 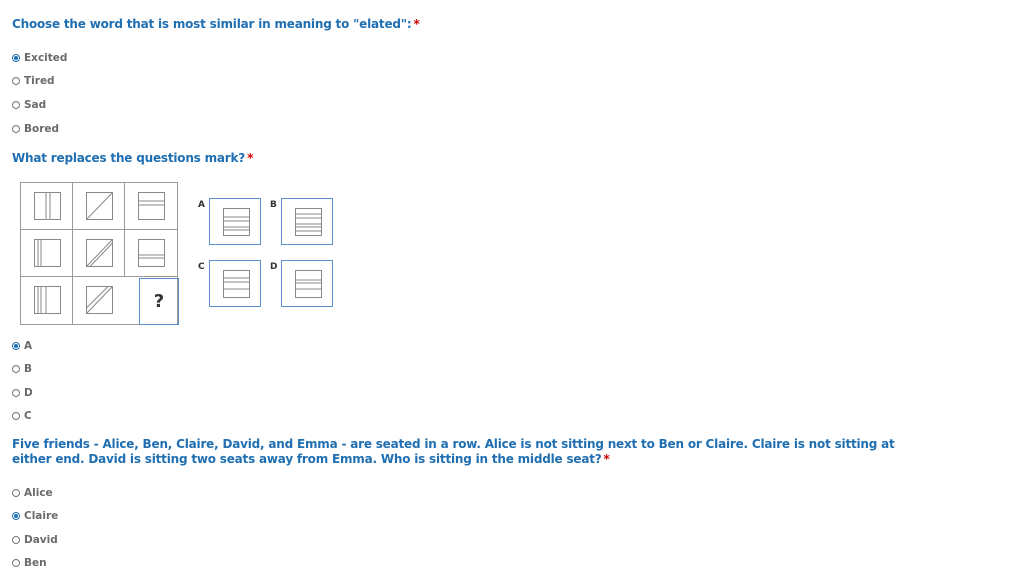 I want to click on q3-option-david: David, so click(x=35, y=540).